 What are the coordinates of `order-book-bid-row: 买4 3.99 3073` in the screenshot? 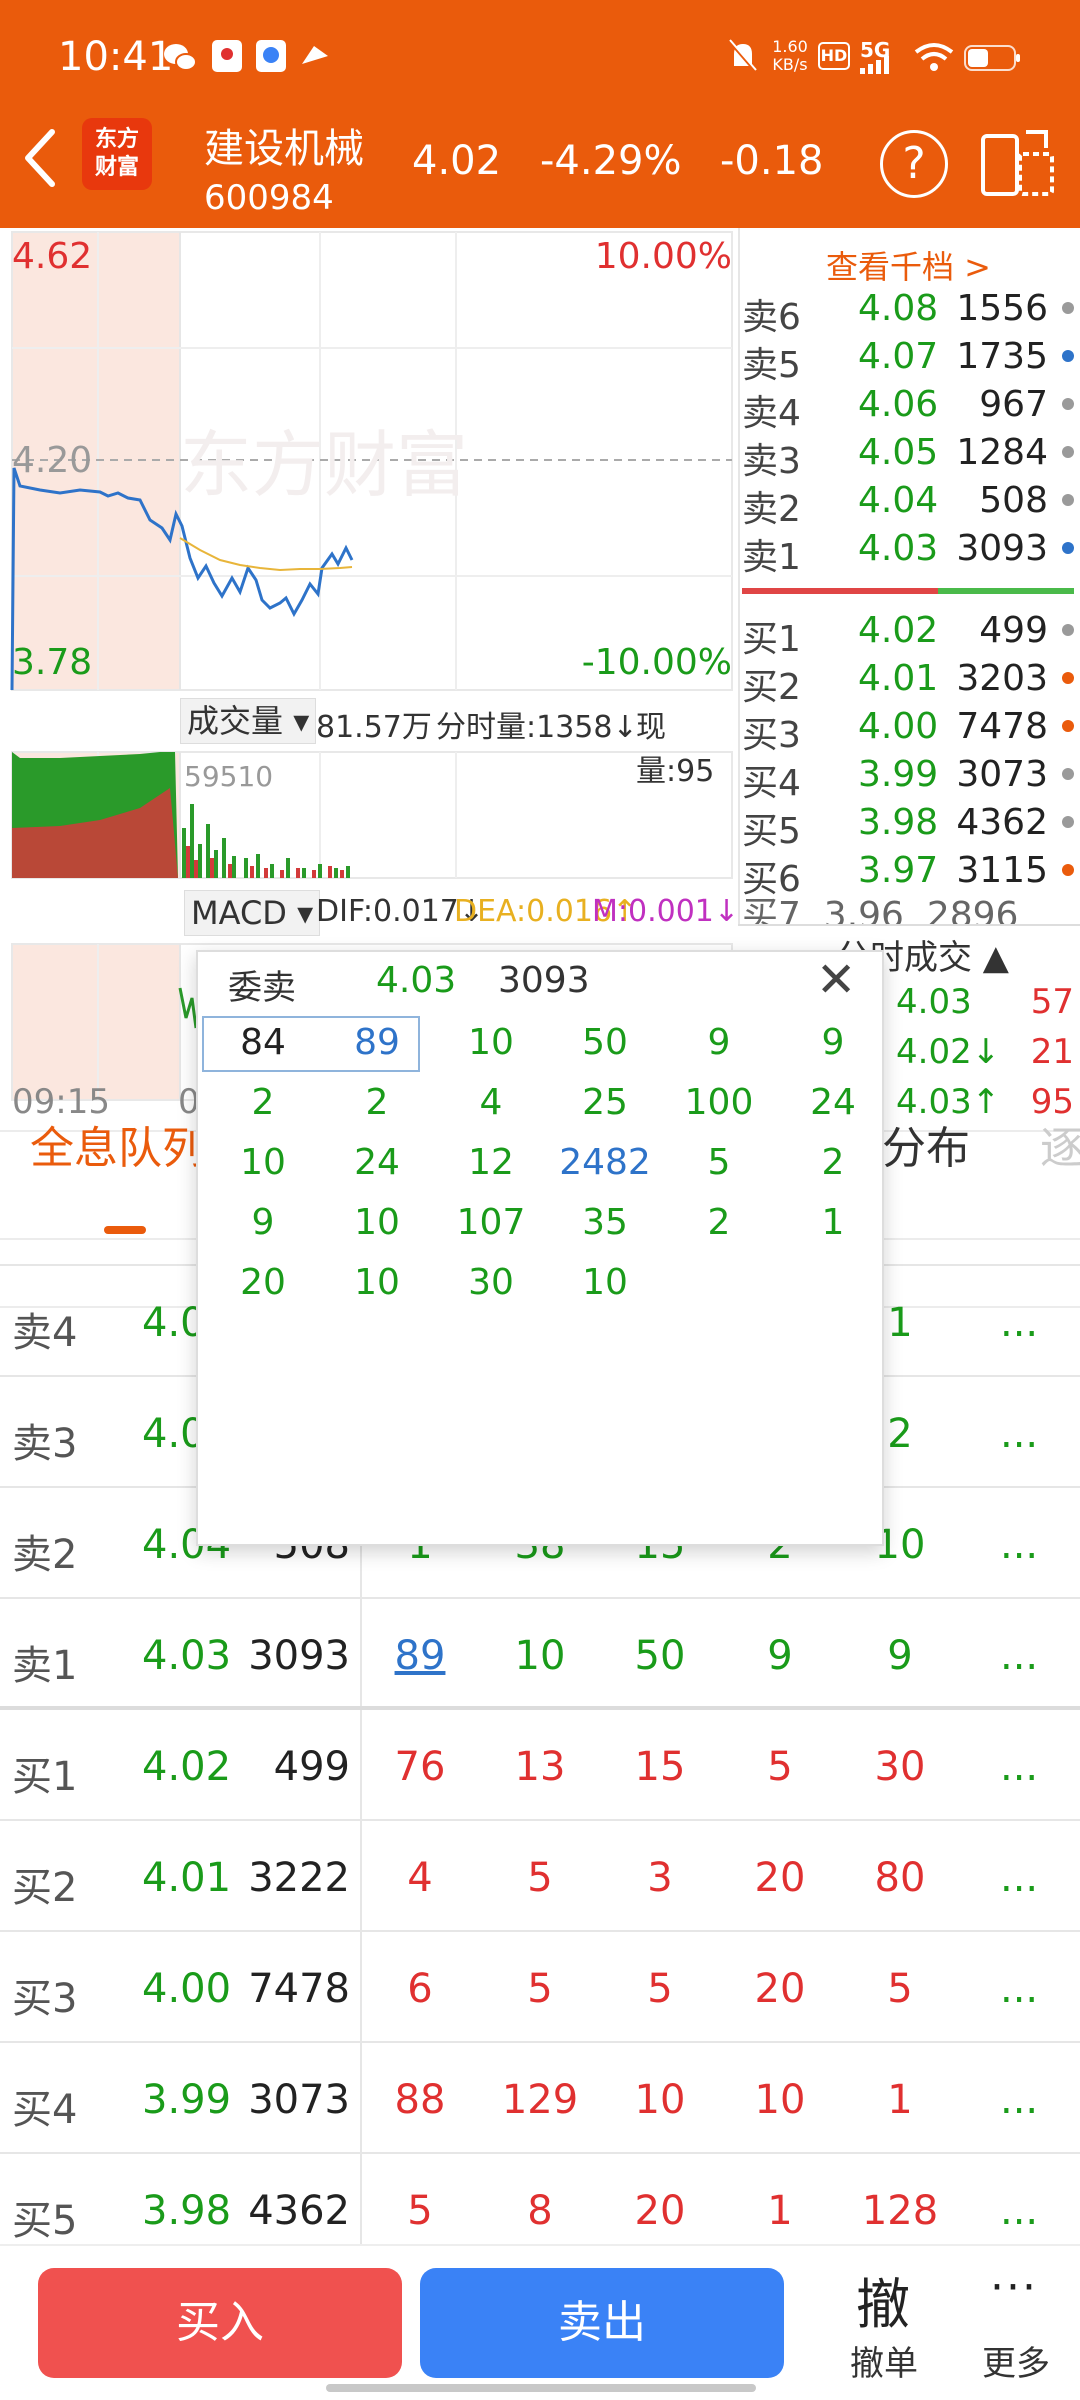 It's located at (908, 779).